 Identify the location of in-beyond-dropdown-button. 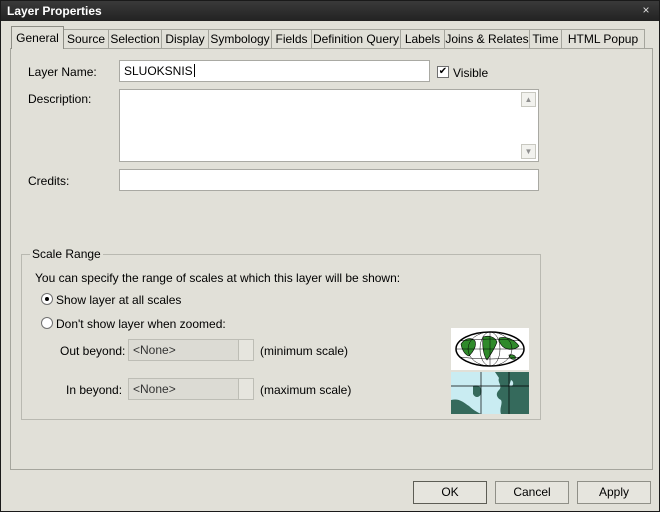
(245, 389).